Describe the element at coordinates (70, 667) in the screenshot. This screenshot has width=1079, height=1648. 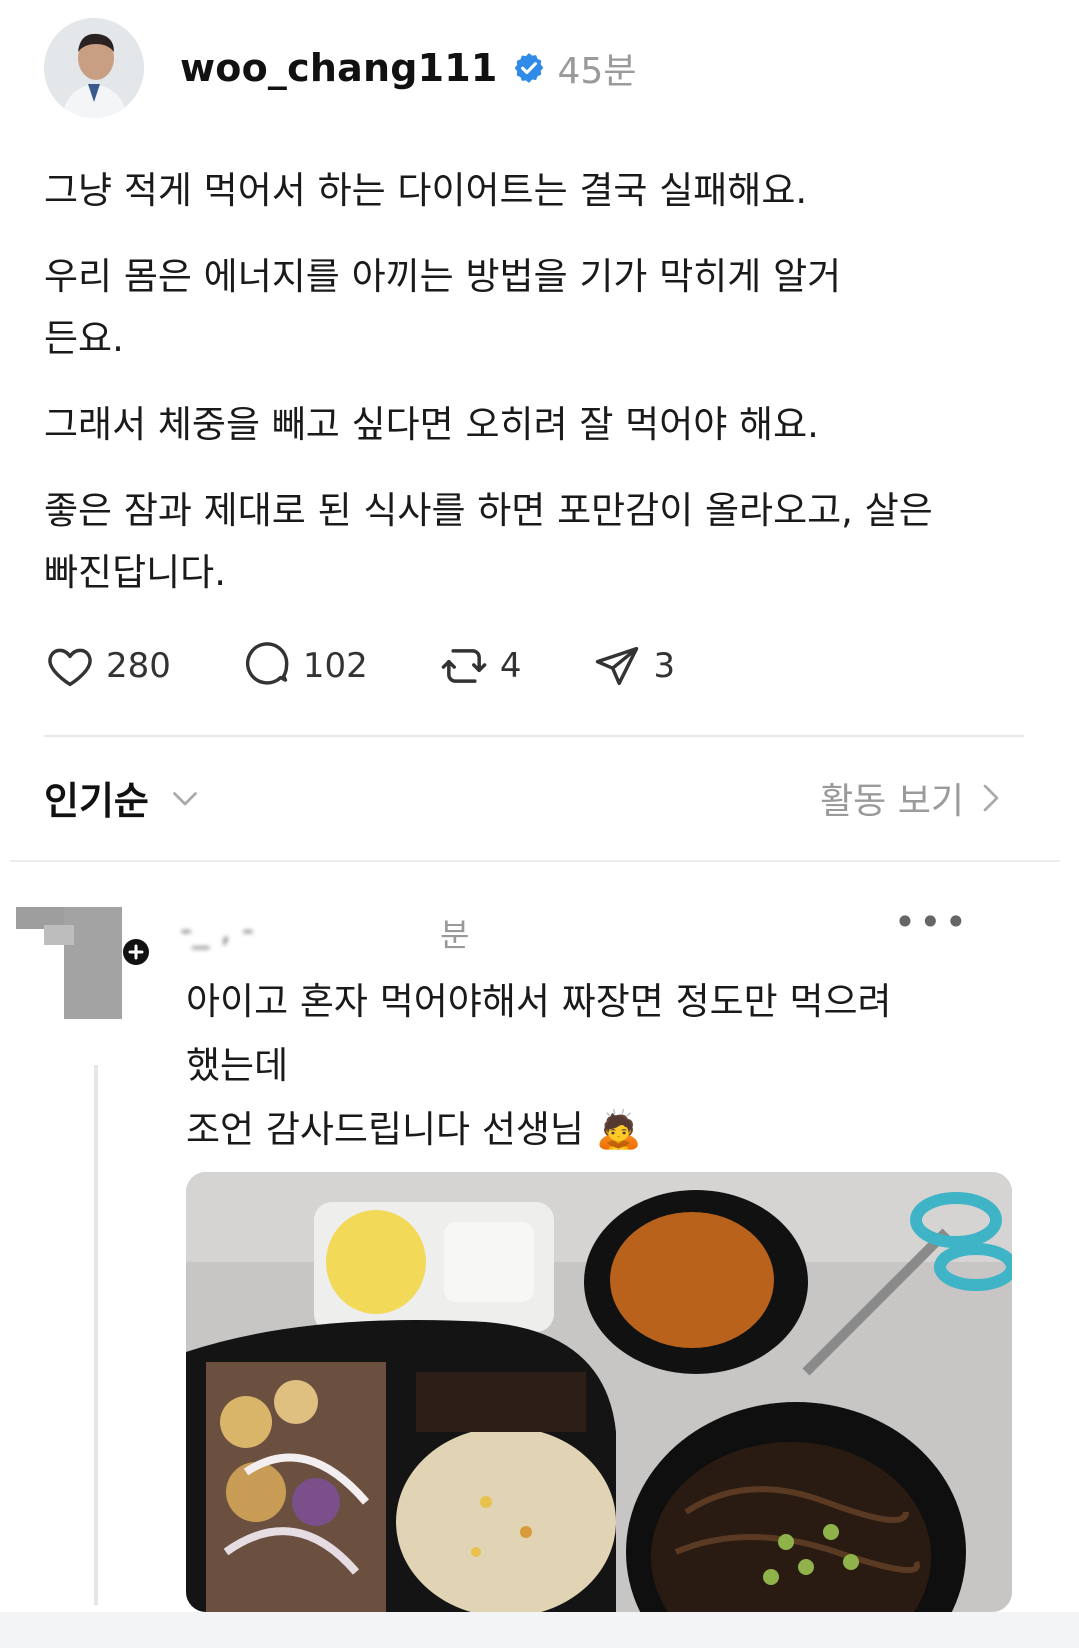
I see `heart-icon` at that location.